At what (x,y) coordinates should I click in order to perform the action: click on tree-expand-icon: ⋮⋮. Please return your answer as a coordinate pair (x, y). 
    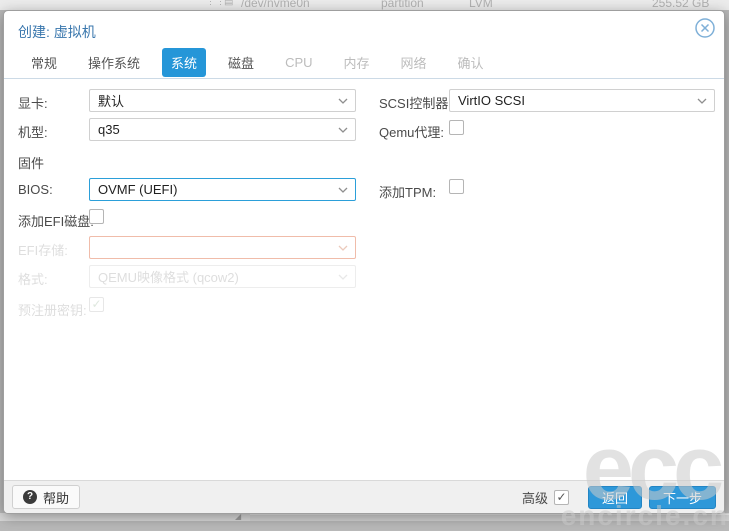
    Looking at the image, I should click on (216, 3).